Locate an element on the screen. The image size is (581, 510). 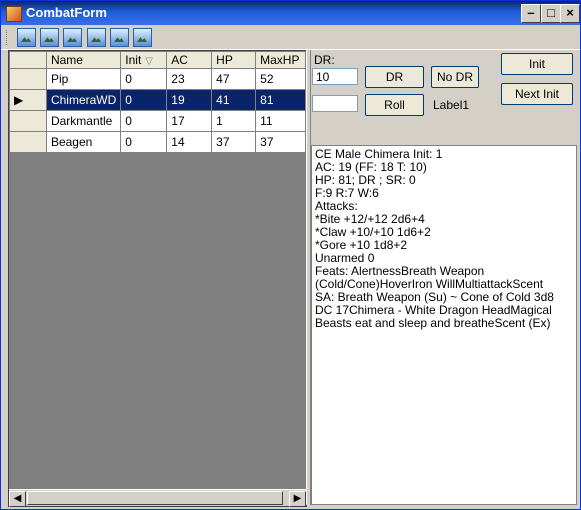
app-icon is located at coordinates (14, 14).